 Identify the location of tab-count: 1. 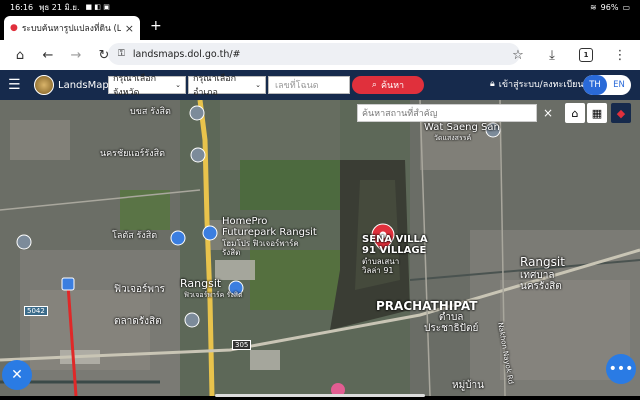
(586, 55).